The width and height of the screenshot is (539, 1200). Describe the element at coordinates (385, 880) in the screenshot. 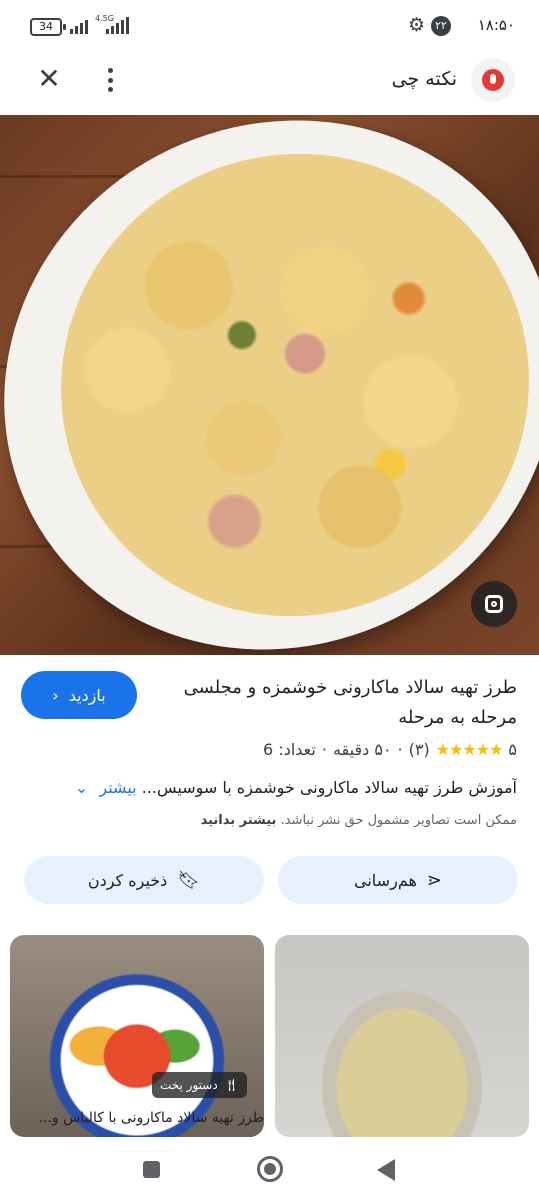

I see `share-label: هم‌رسانی` at that location.